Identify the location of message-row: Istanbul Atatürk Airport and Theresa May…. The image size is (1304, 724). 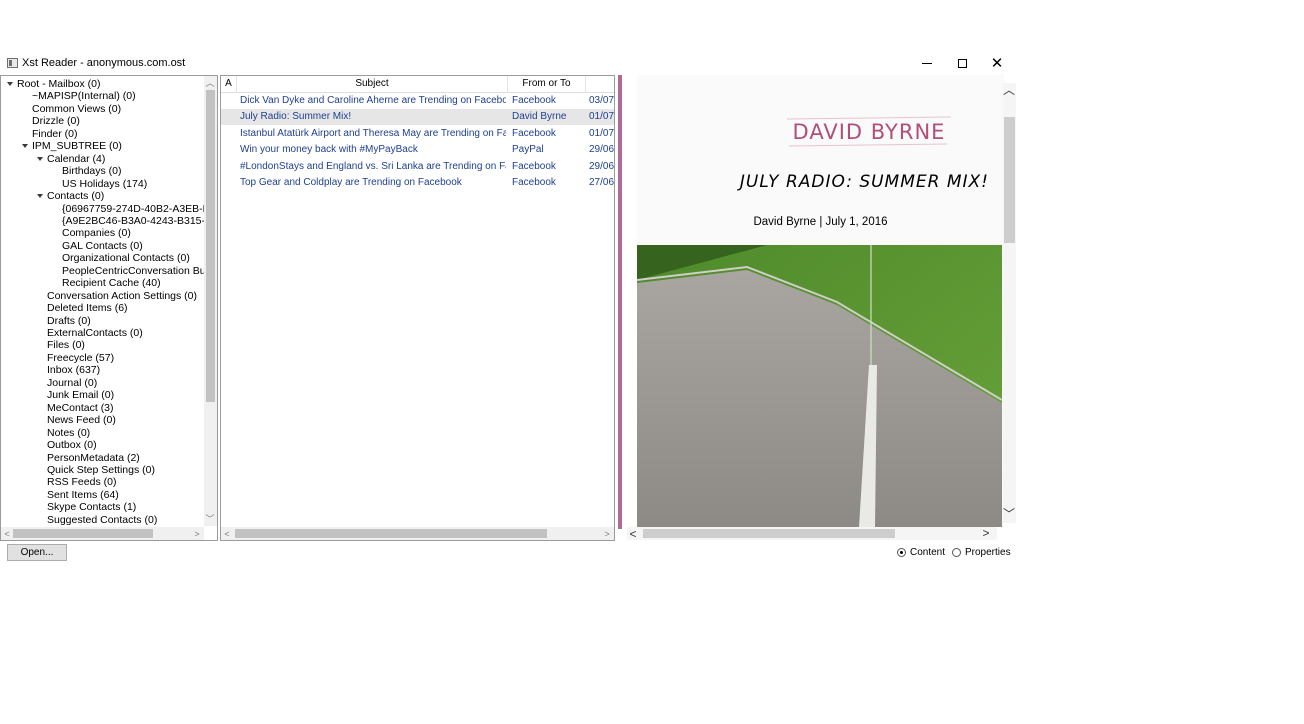
(417, 134).